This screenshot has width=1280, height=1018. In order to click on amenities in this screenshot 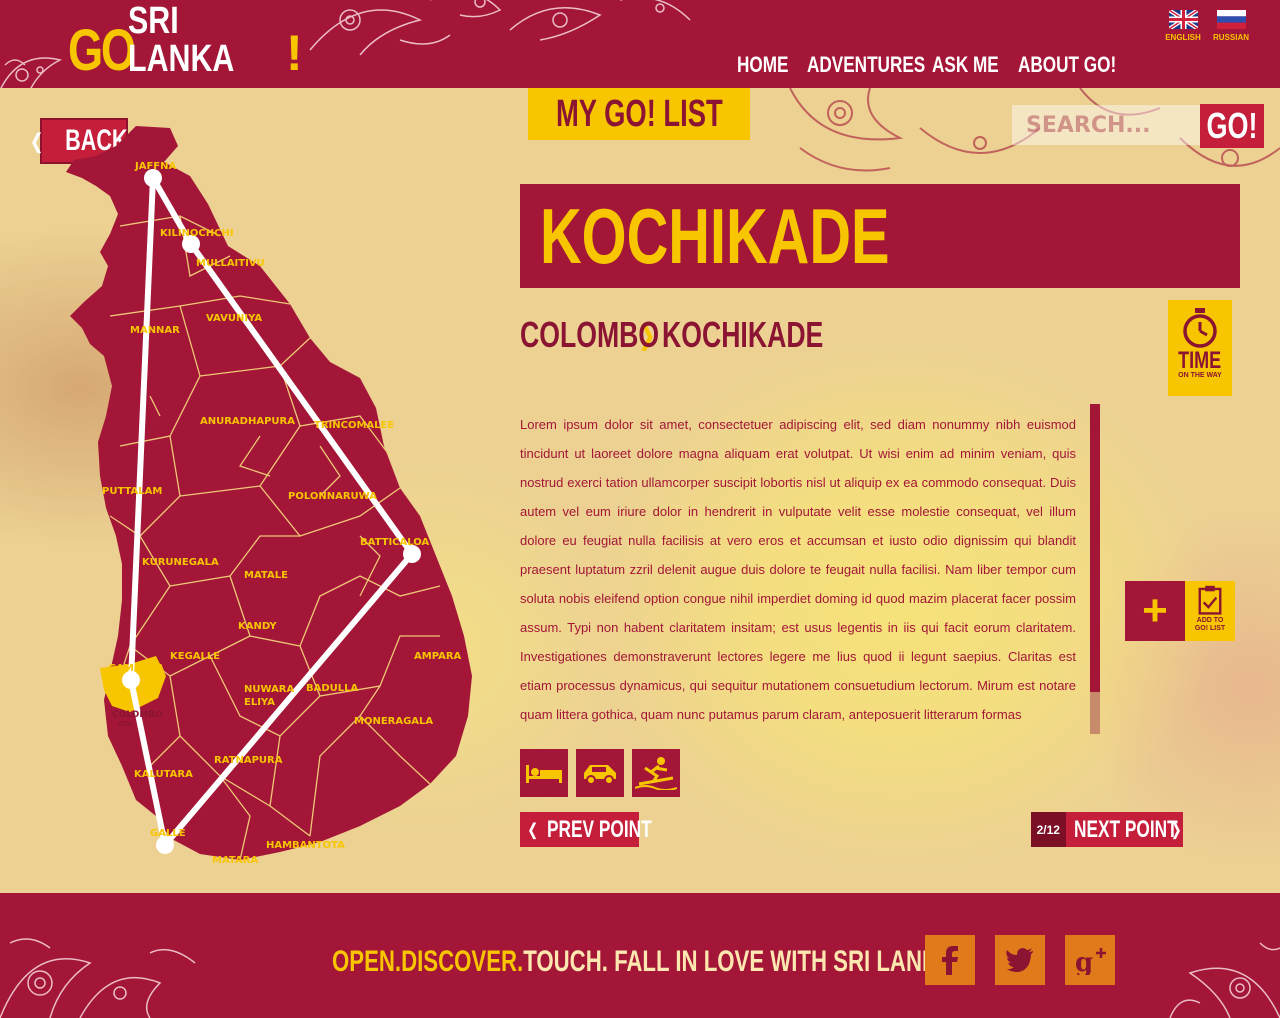, I will do `click(600, 773)`.